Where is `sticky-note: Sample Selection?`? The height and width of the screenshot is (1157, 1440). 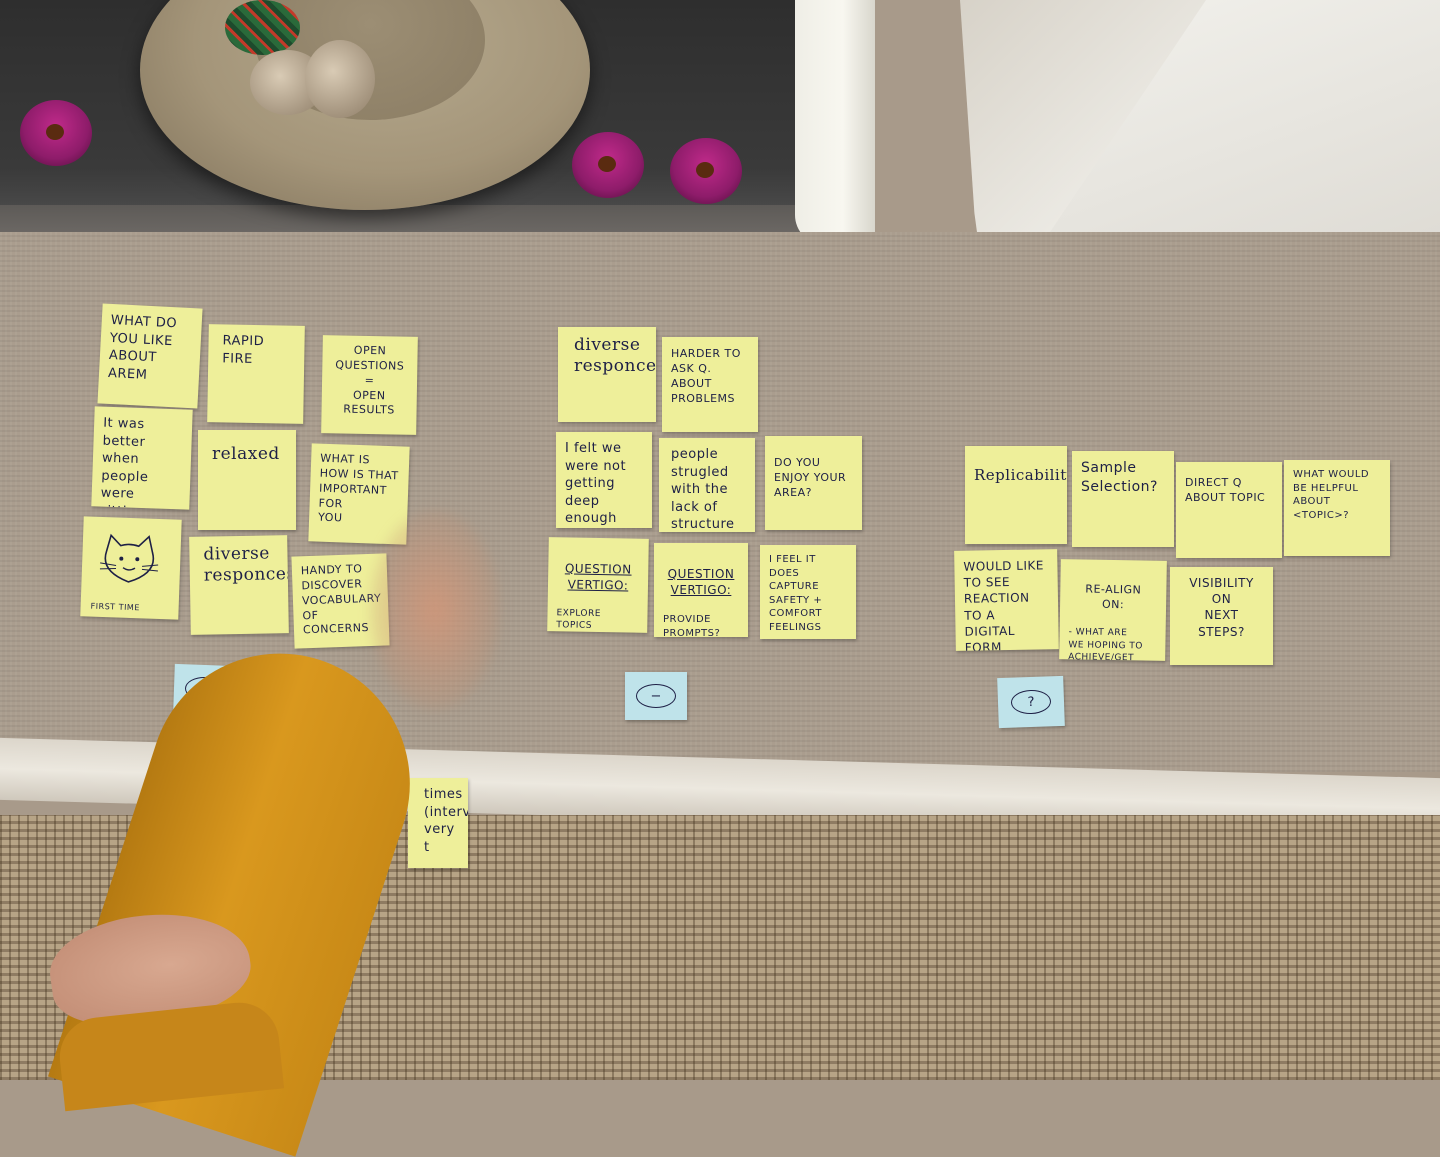 sticky-note: Sample Selection? is located at coordinates (1123, 499).